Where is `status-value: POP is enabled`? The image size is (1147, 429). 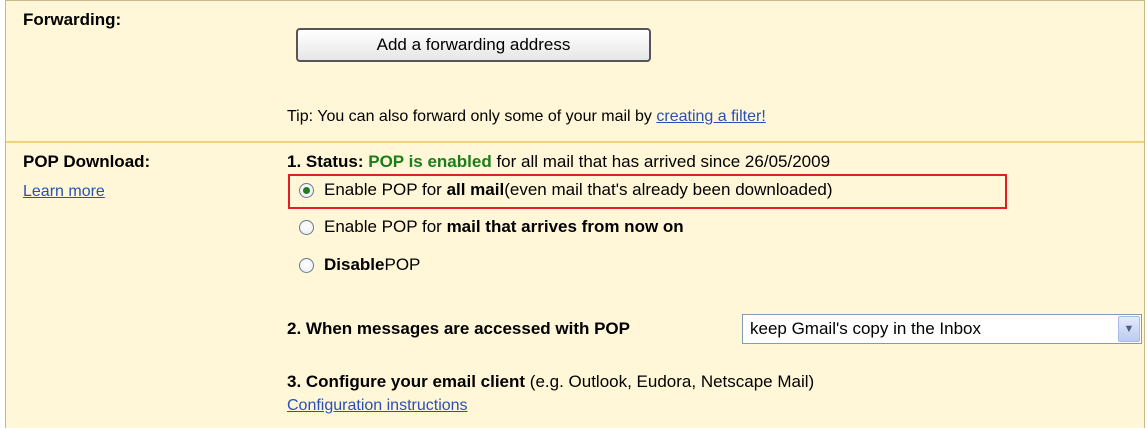 status-value: POP is enabled is located at coordinates (430, 161).